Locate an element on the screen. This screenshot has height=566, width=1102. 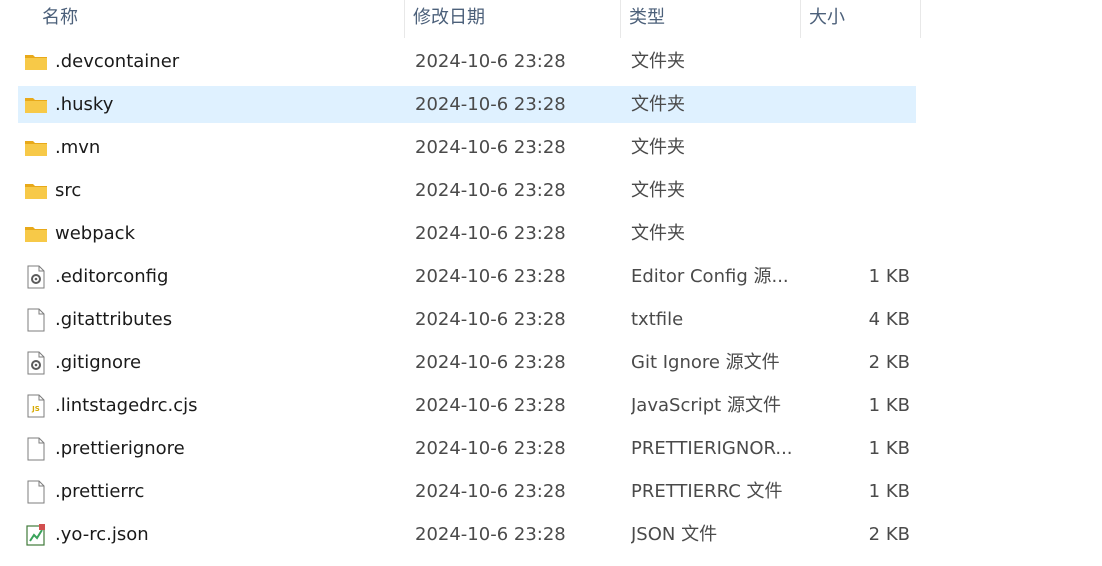
json-file-icon is located at coordinates (36, 535).